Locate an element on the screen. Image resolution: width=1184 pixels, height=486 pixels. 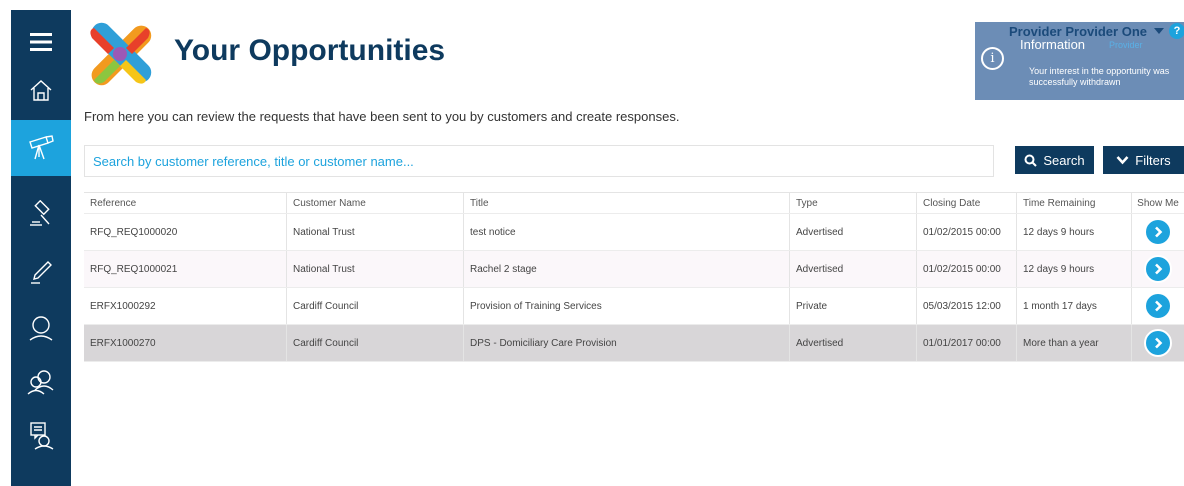
sidebar-item-auctions is located at coordinates (41, 214).